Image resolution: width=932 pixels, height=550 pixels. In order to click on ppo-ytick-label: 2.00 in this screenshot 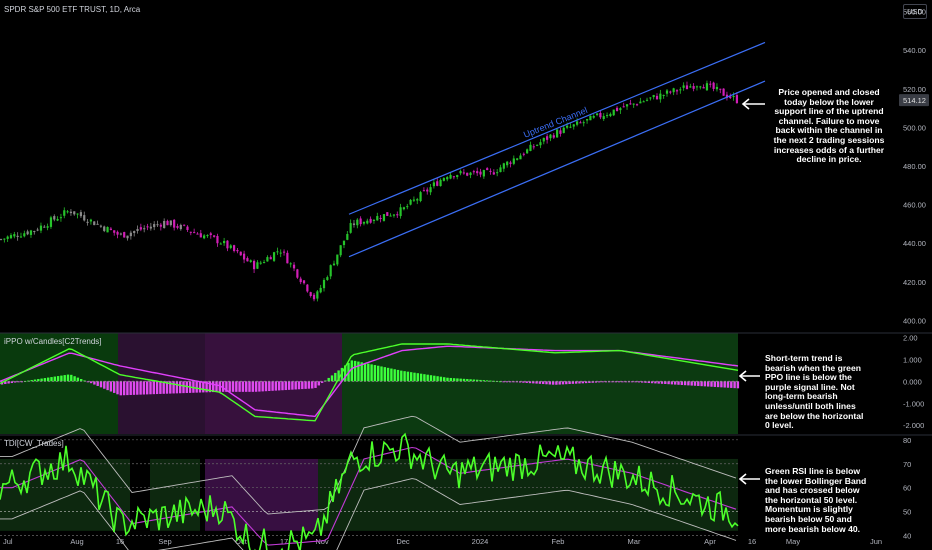, I will do `click(910, 337)`.